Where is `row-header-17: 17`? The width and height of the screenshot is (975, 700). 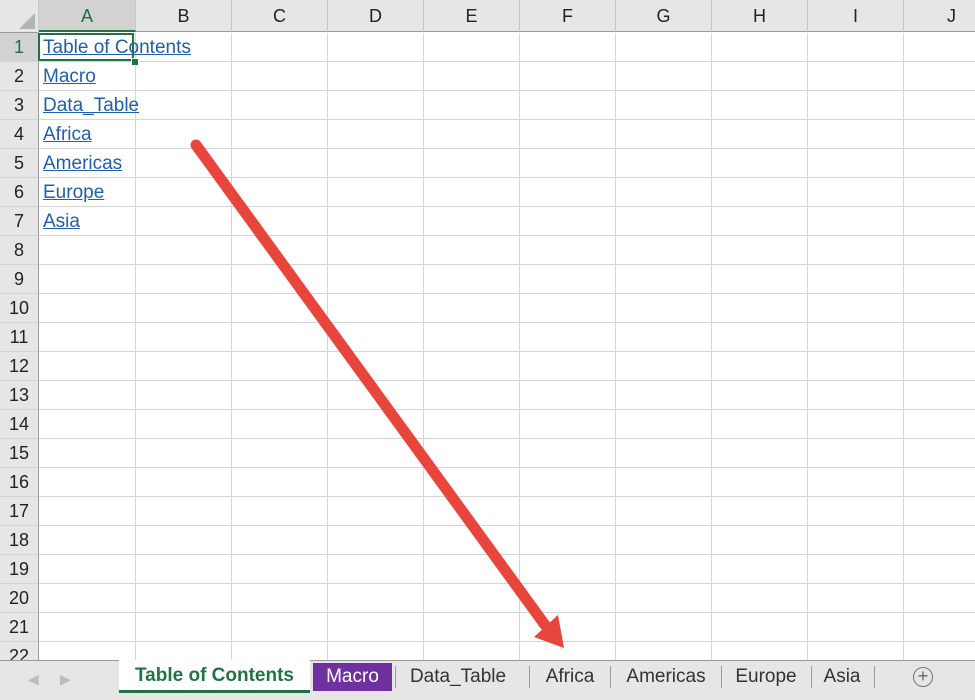 row-header-17: 17 is located at coordinates (19, 511).